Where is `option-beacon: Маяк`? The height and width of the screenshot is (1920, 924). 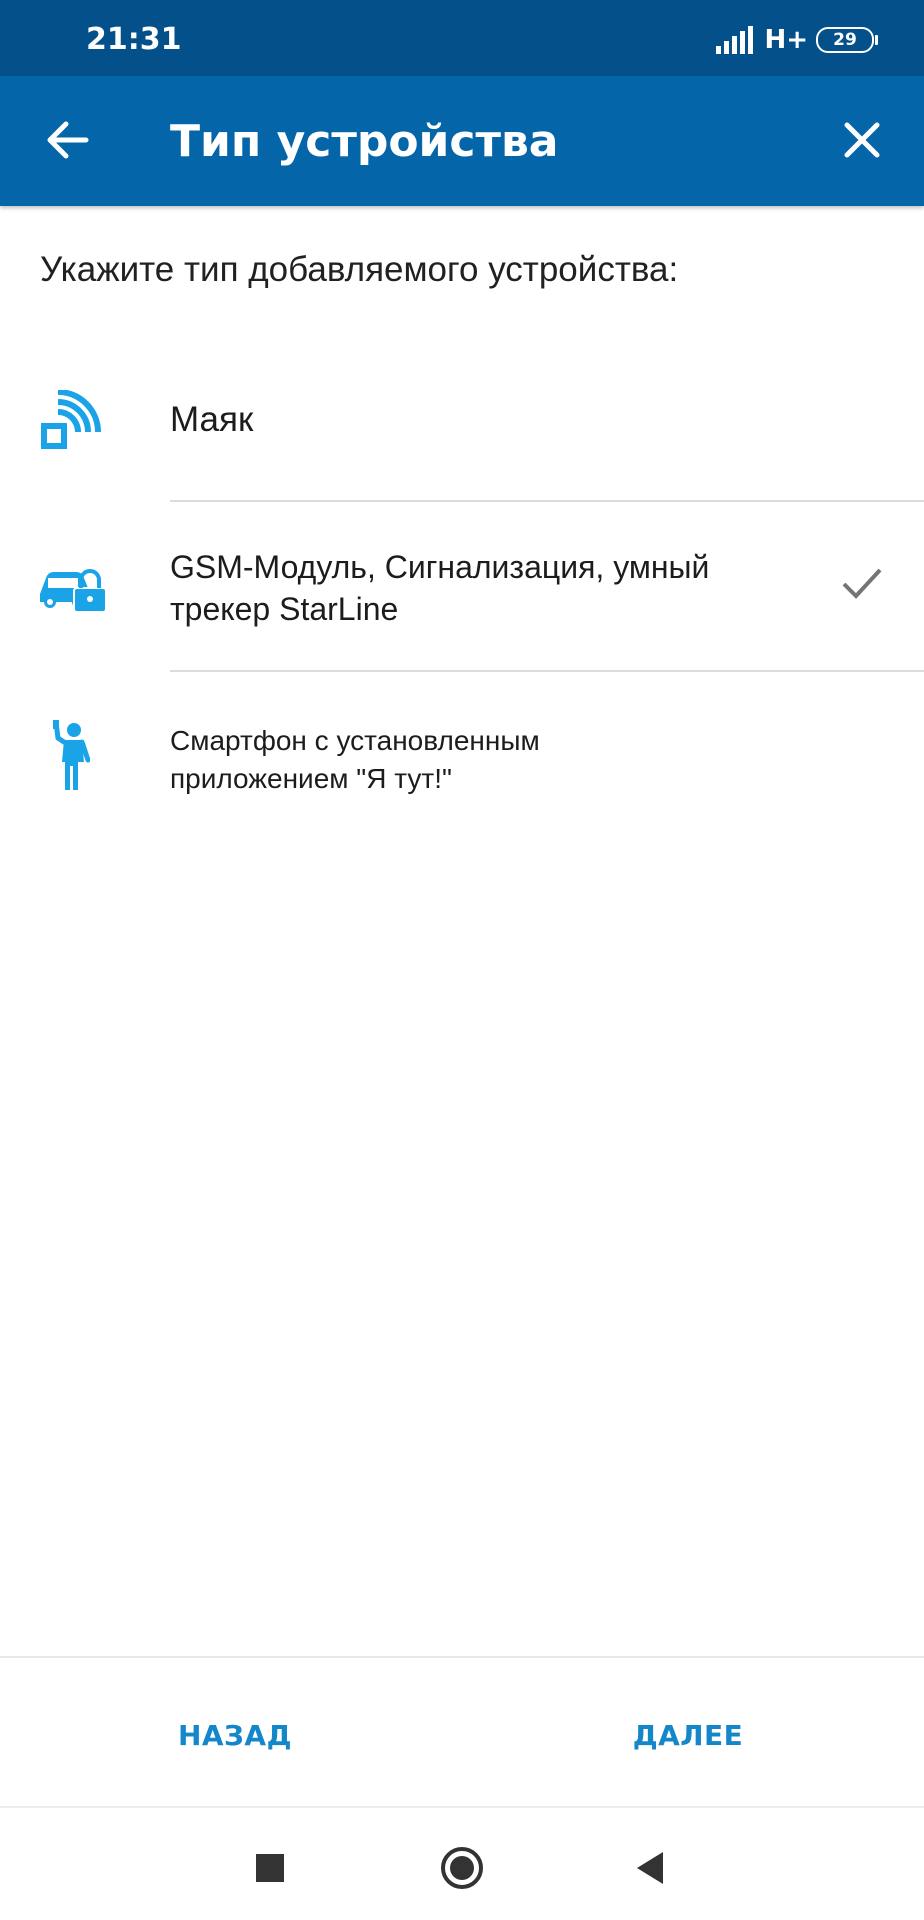
option-beacon: Маяк is located at coordinates (462, 430).